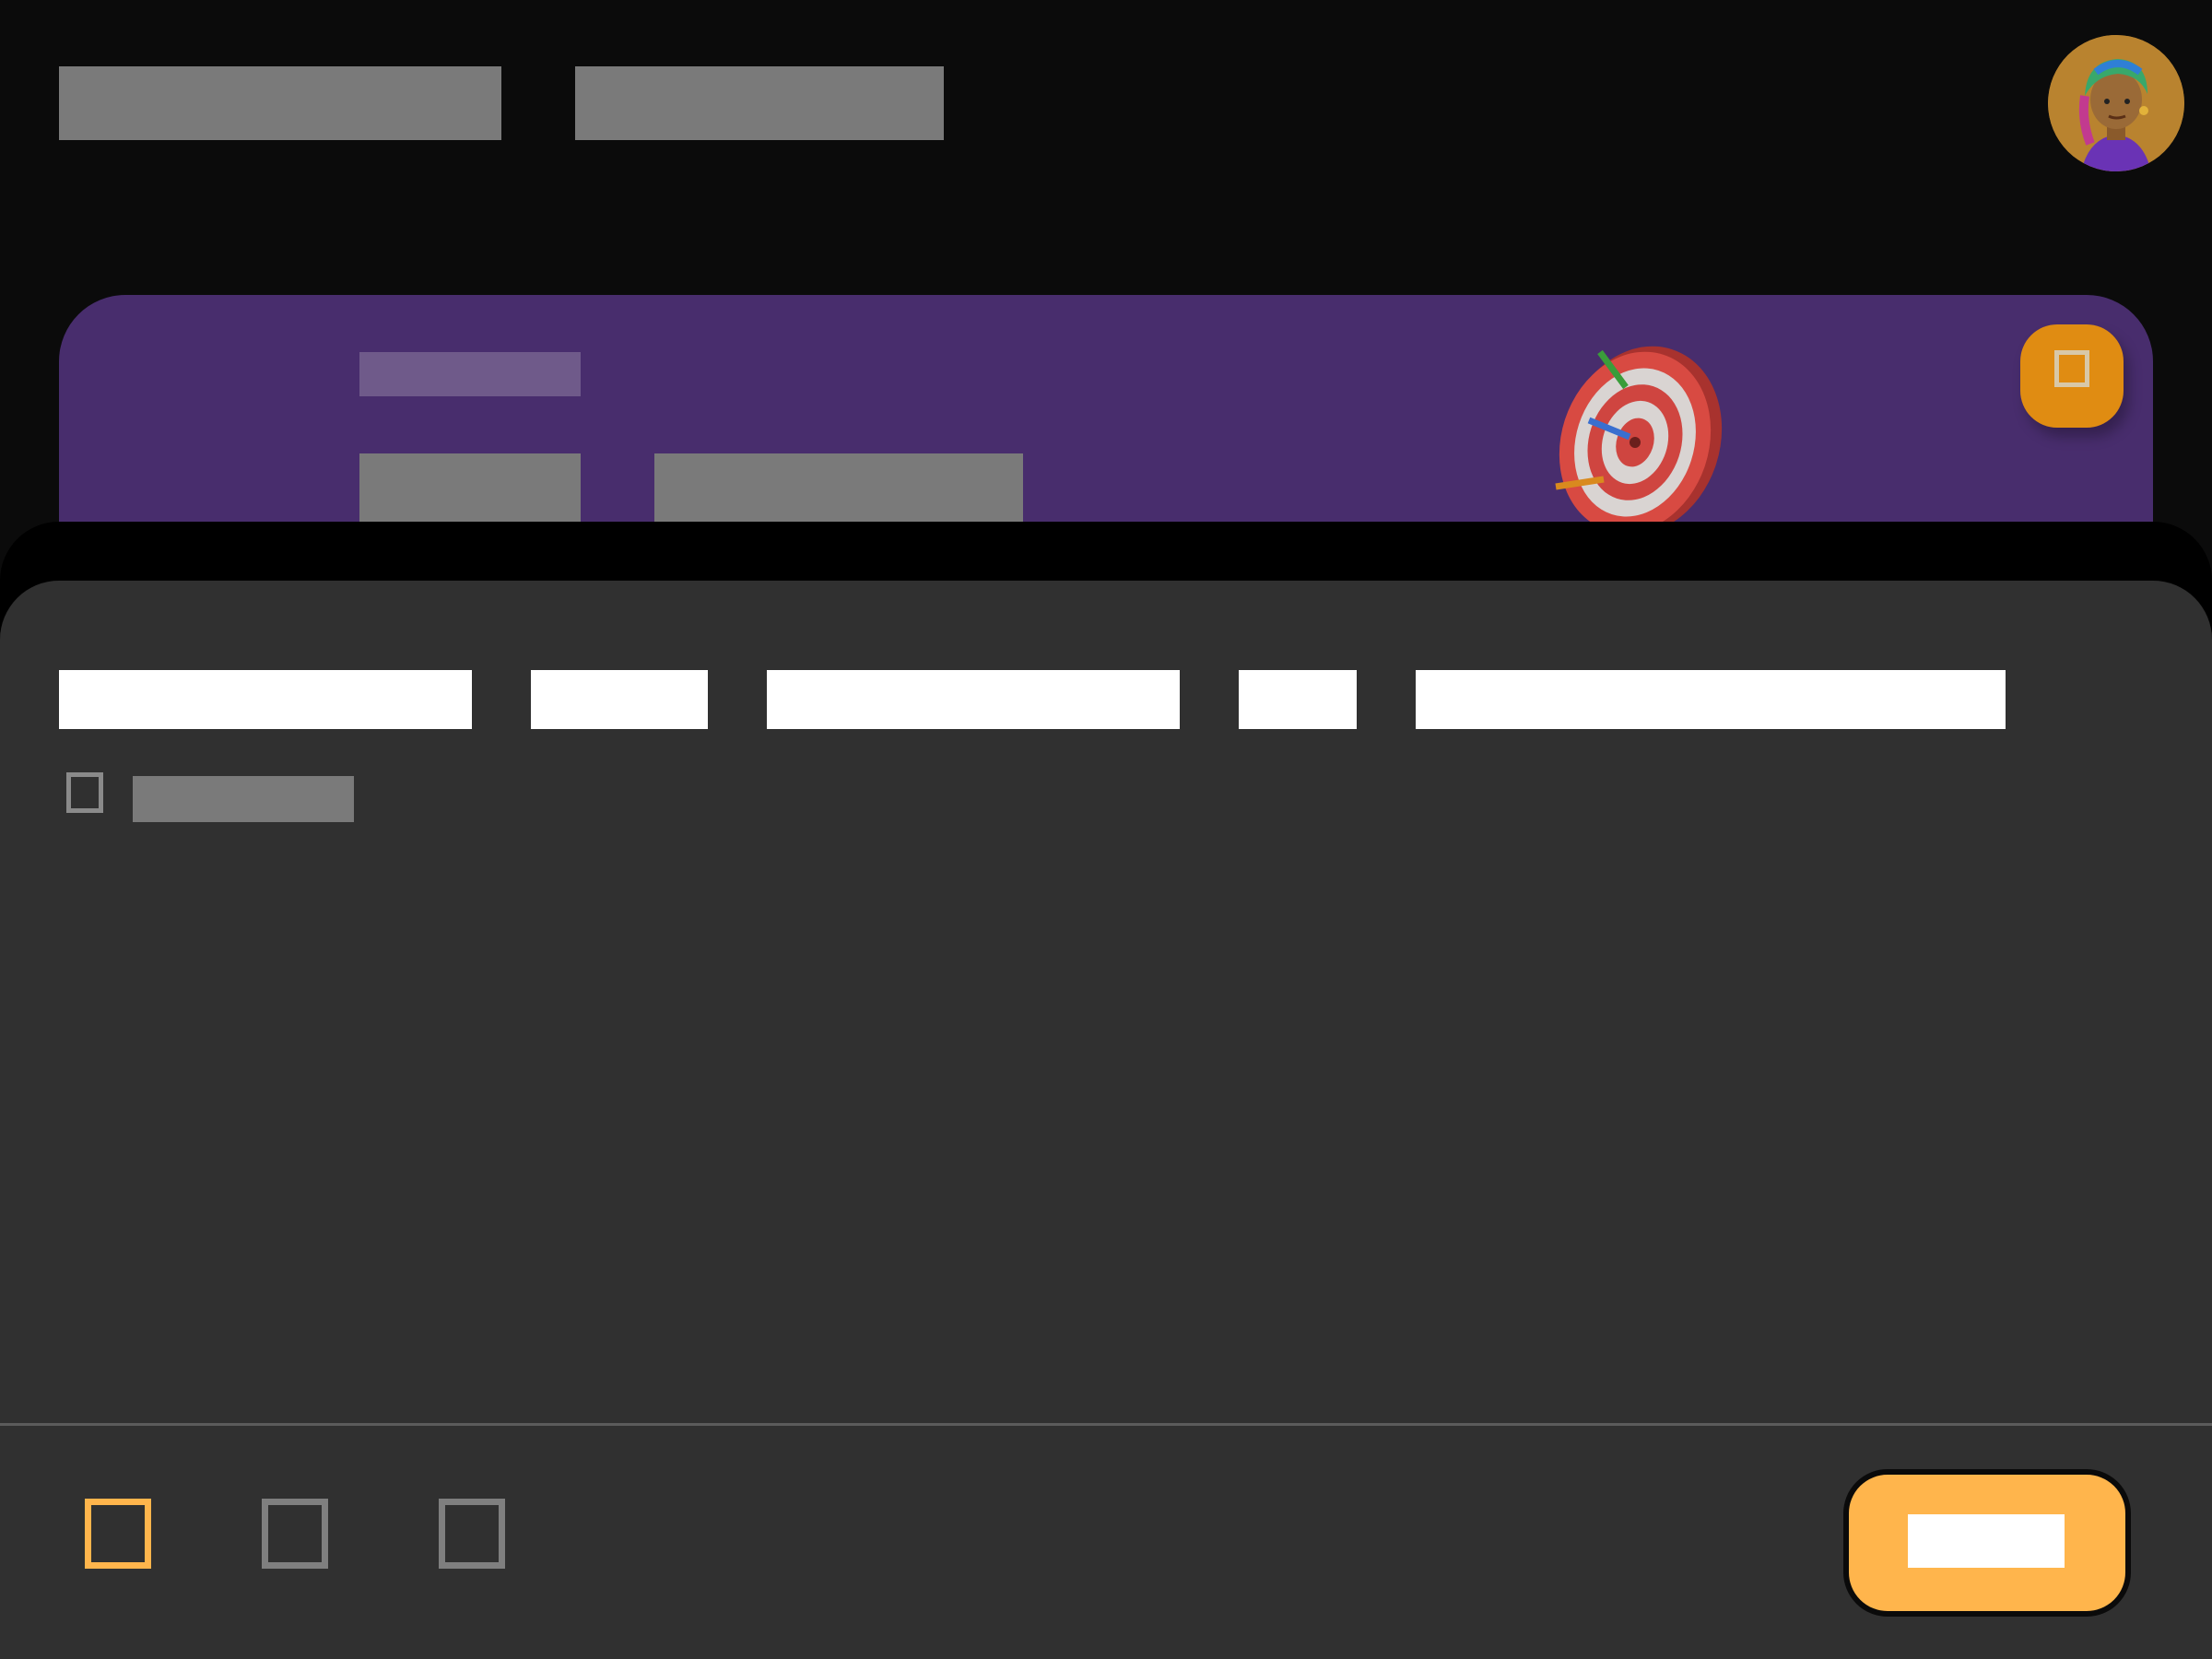  What do you see at coordinates (759, 103) in the screenshot?
I see `header-title-secondary` at bounding box center [759, 103].